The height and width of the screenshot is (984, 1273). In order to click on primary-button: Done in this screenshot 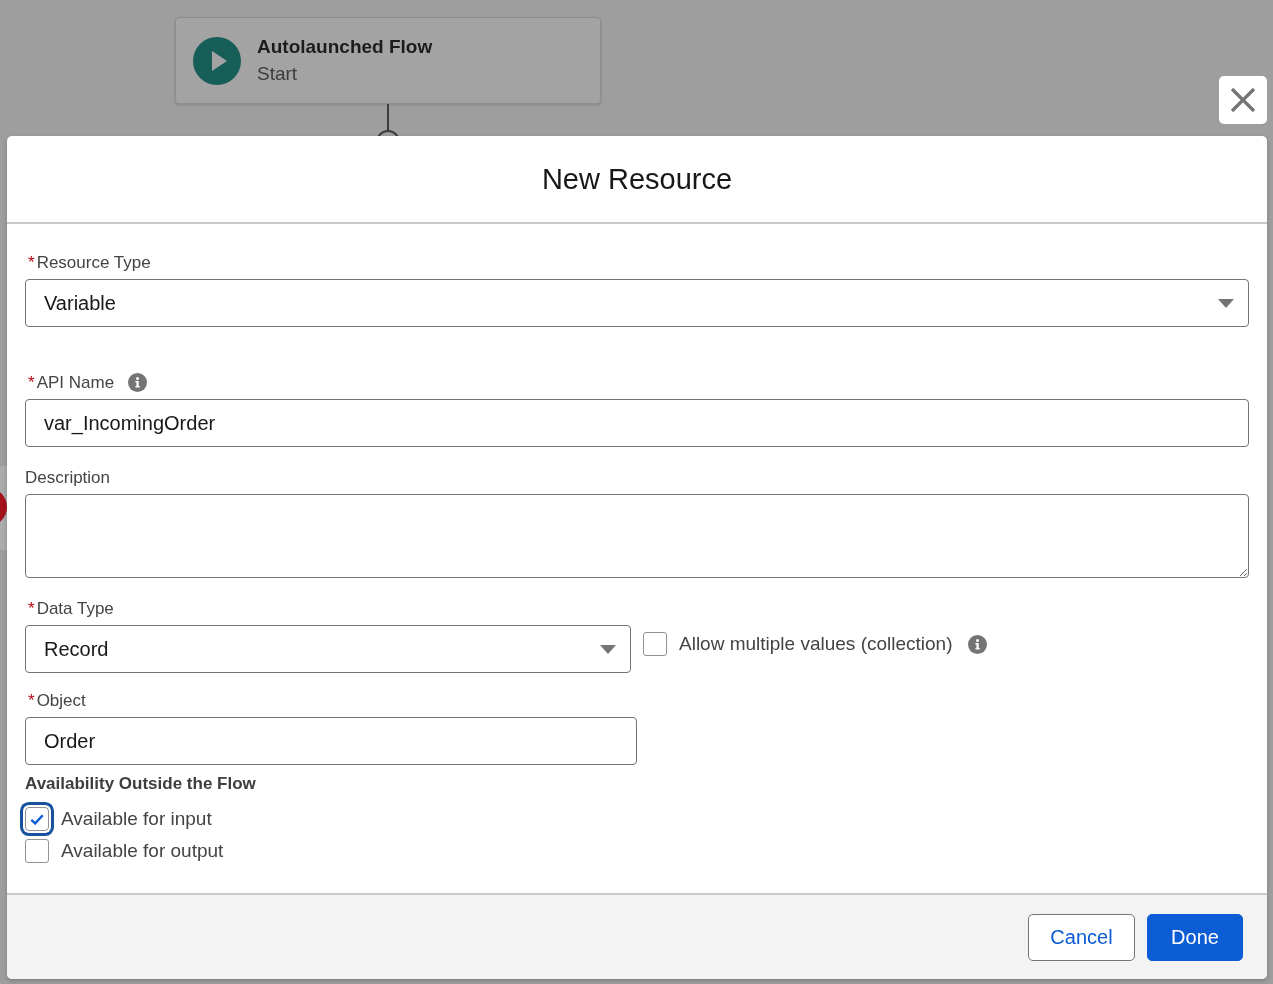, I will do `click(1195, 937)`.